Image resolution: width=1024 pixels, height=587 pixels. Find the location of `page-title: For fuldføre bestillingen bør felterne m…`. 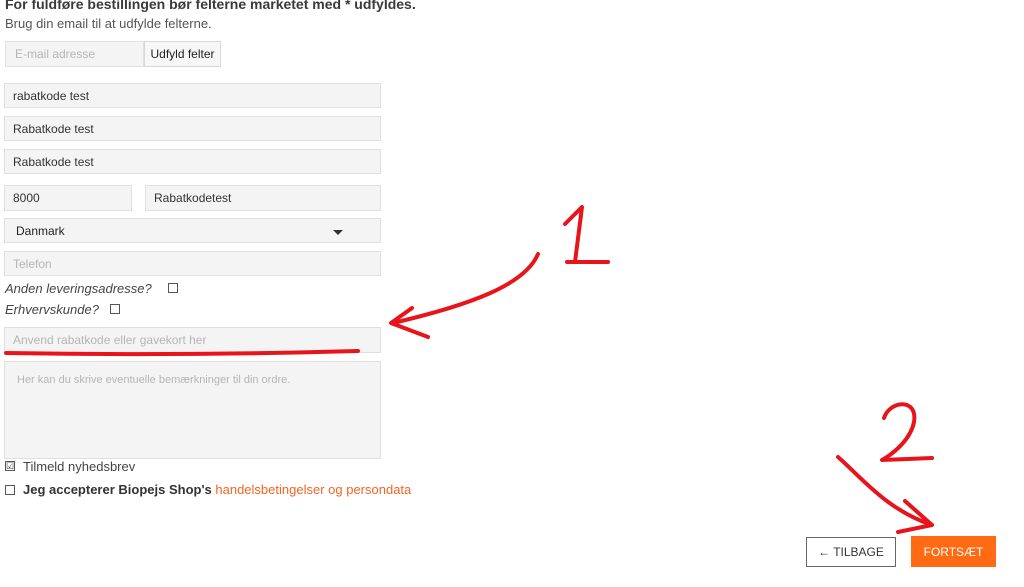

page-title: For fuldføre bestillingen bør felterne m… is located at coordinates (210, 6).